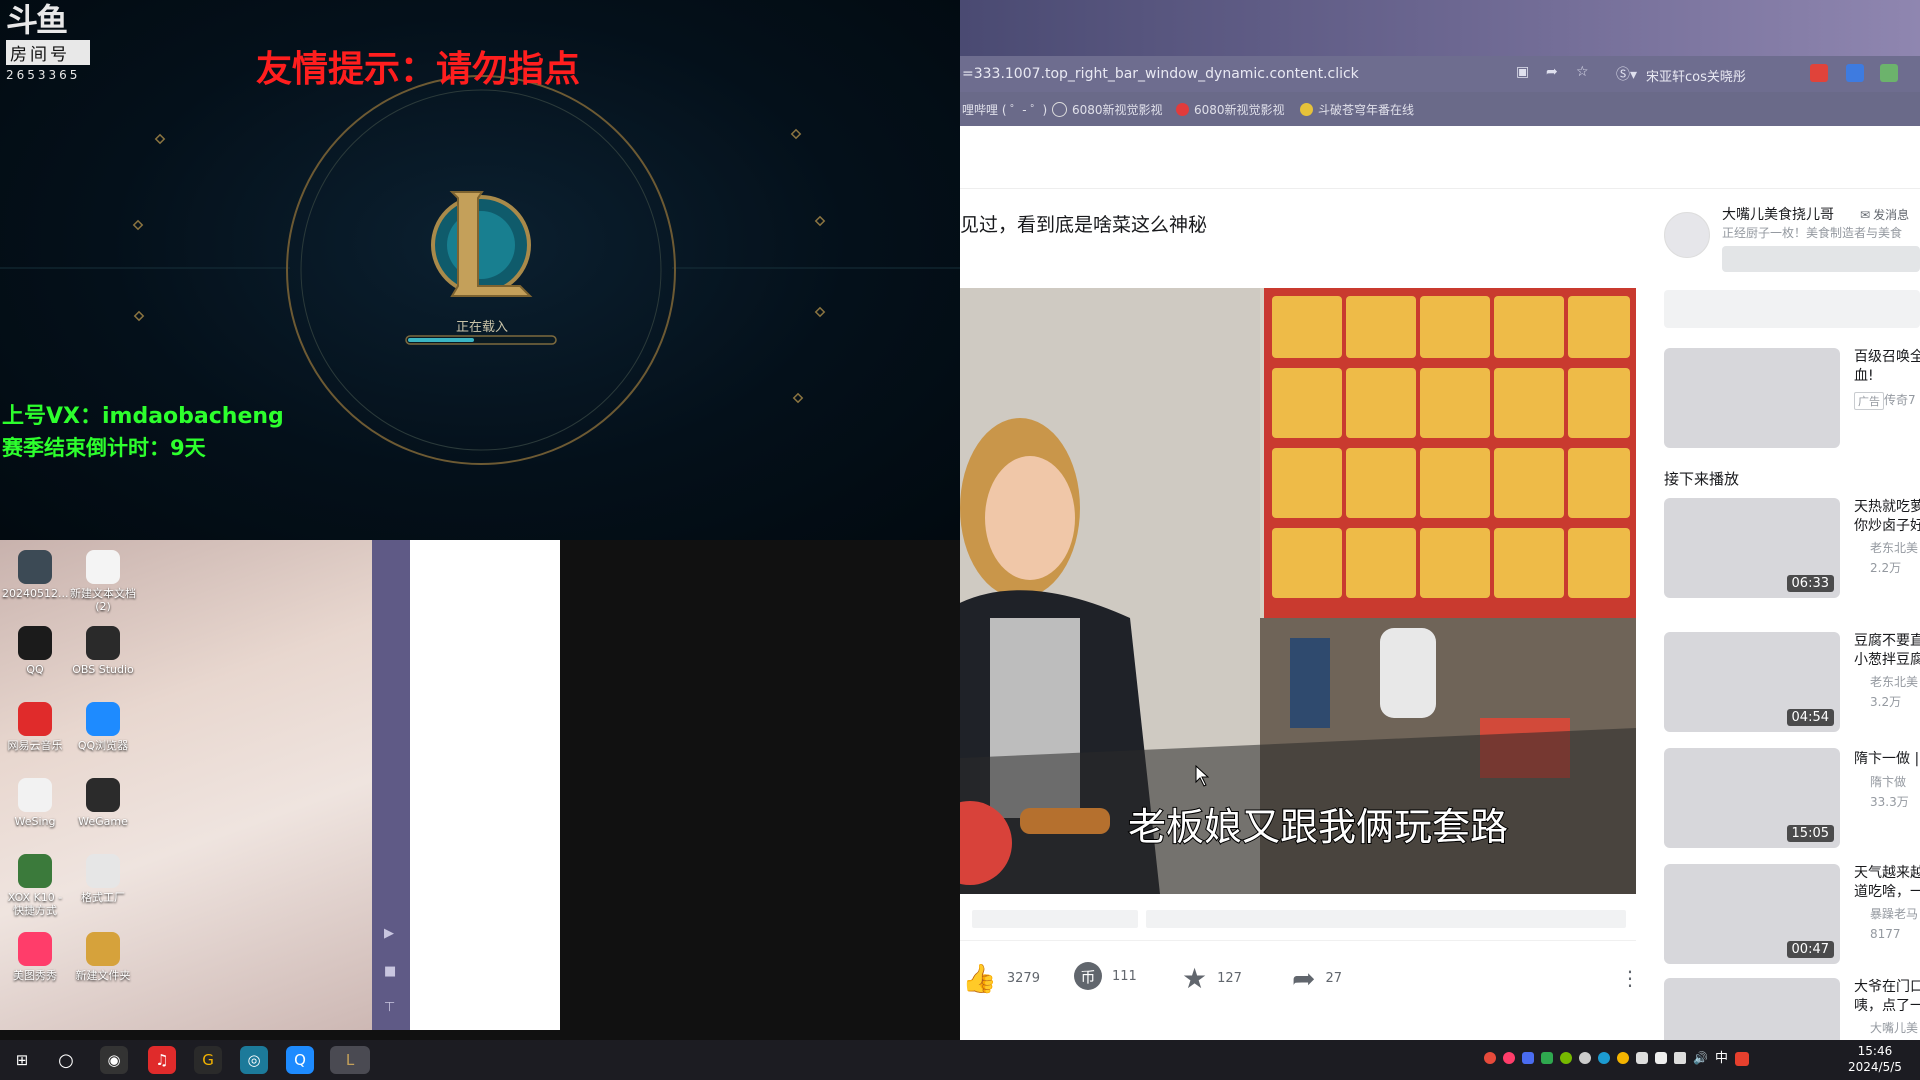  Describe the element at coordinates (1721, 1060) in the screenshot. I see `ime-indicator: 中` at that location.